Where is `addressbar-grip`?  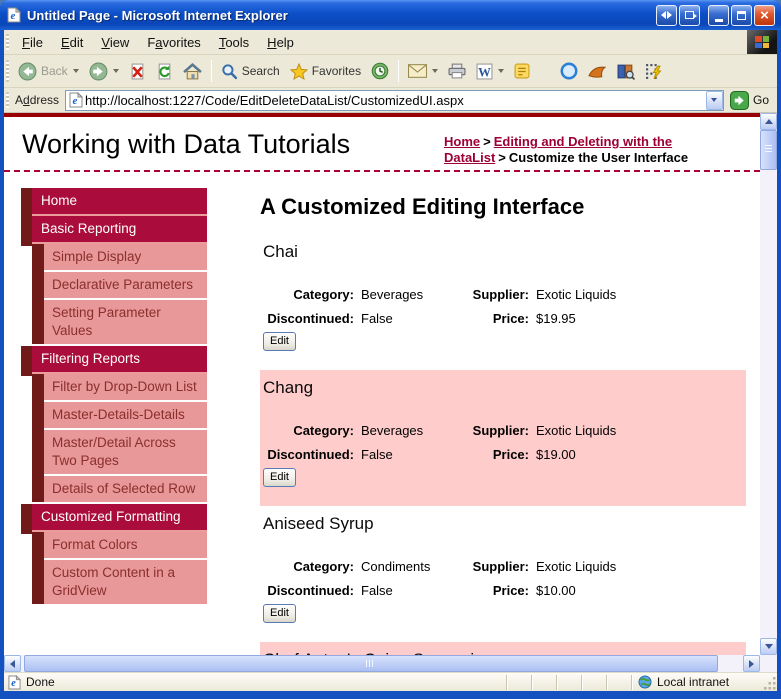
addressbar-grip is located at coordinates (7, 100).